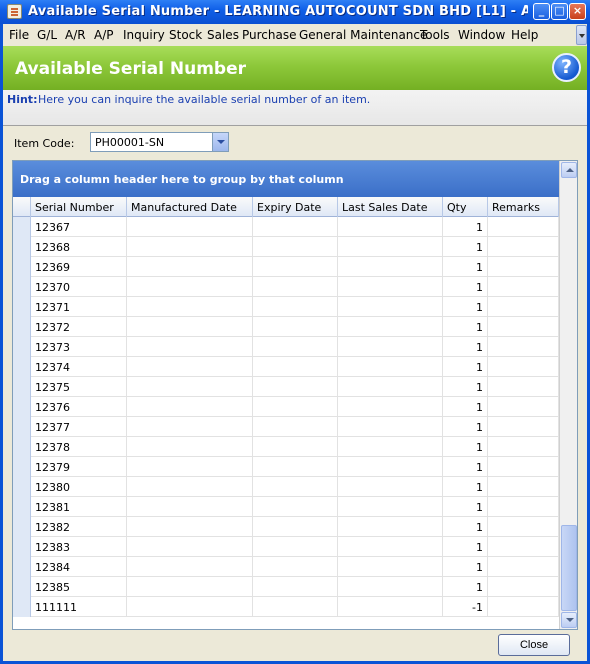  What do you see at coordinates (79, 347) in the screenshot?
I see `serial-number-cell: 12373` at bounding box center [79, 347].